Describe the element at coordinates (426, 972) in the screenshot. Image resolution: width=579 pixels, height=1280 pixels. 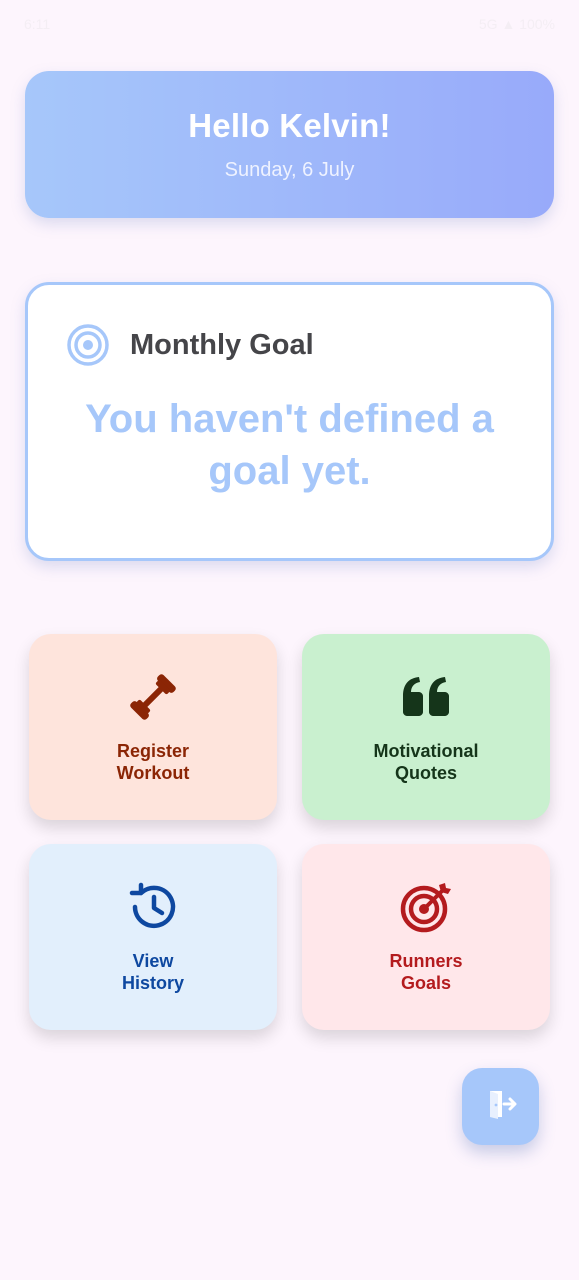
I see `runners-goals-label: Runners Goals` at that location.